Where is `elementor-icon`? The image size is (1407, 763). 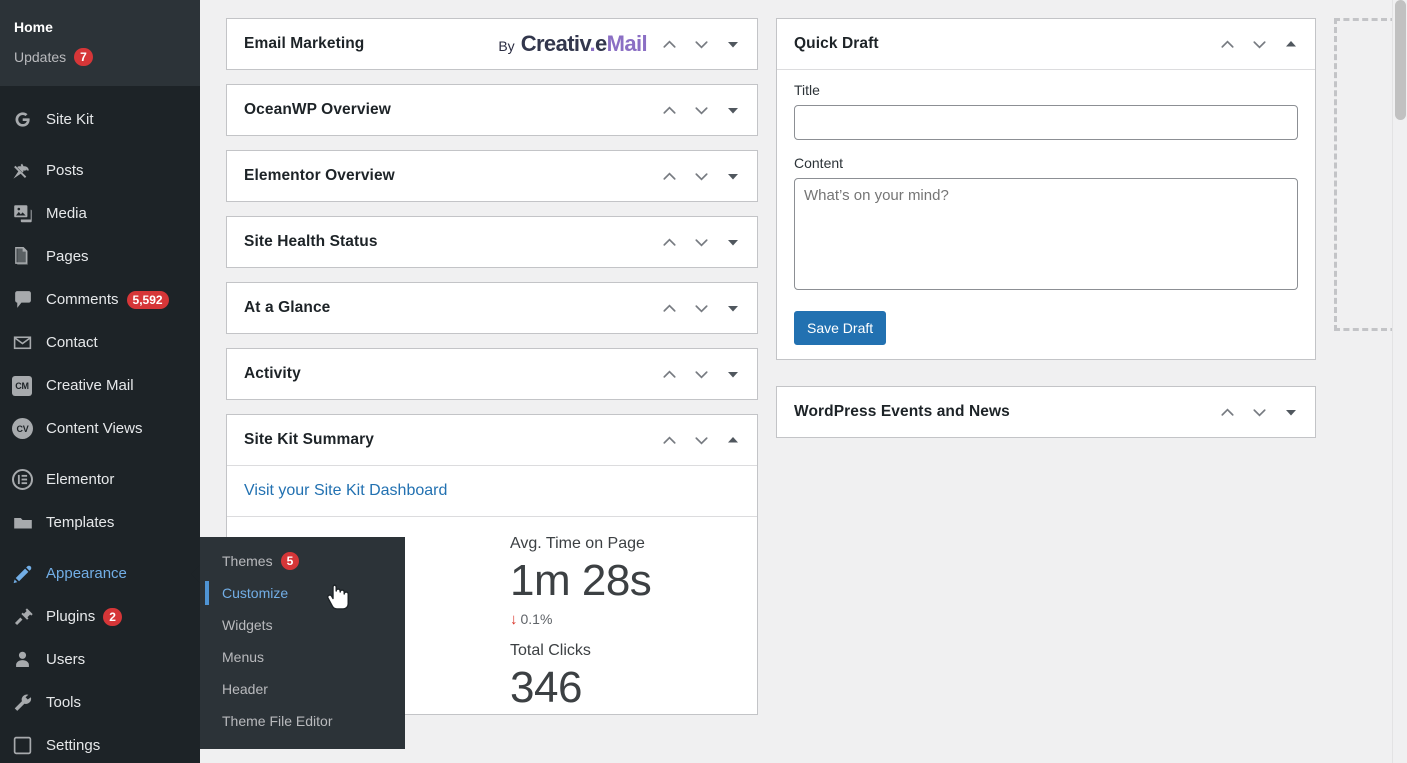
elementor-icon is located at coordinates (26, 480).